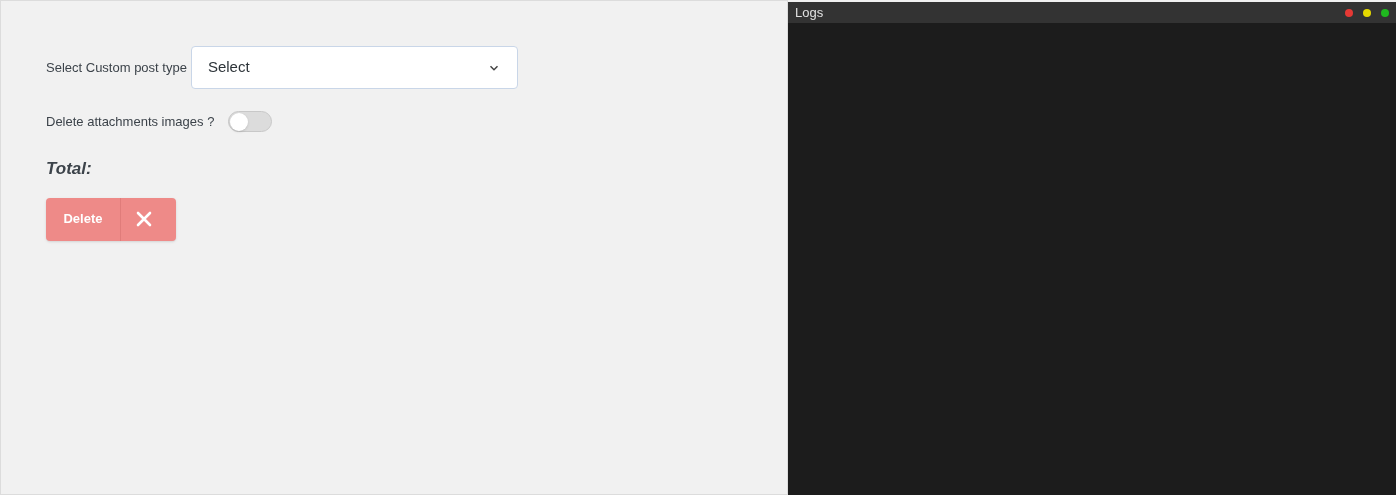  Describe the element at coordinates (250, 121) in the screenshot. I see `toggle-switch` at that location.